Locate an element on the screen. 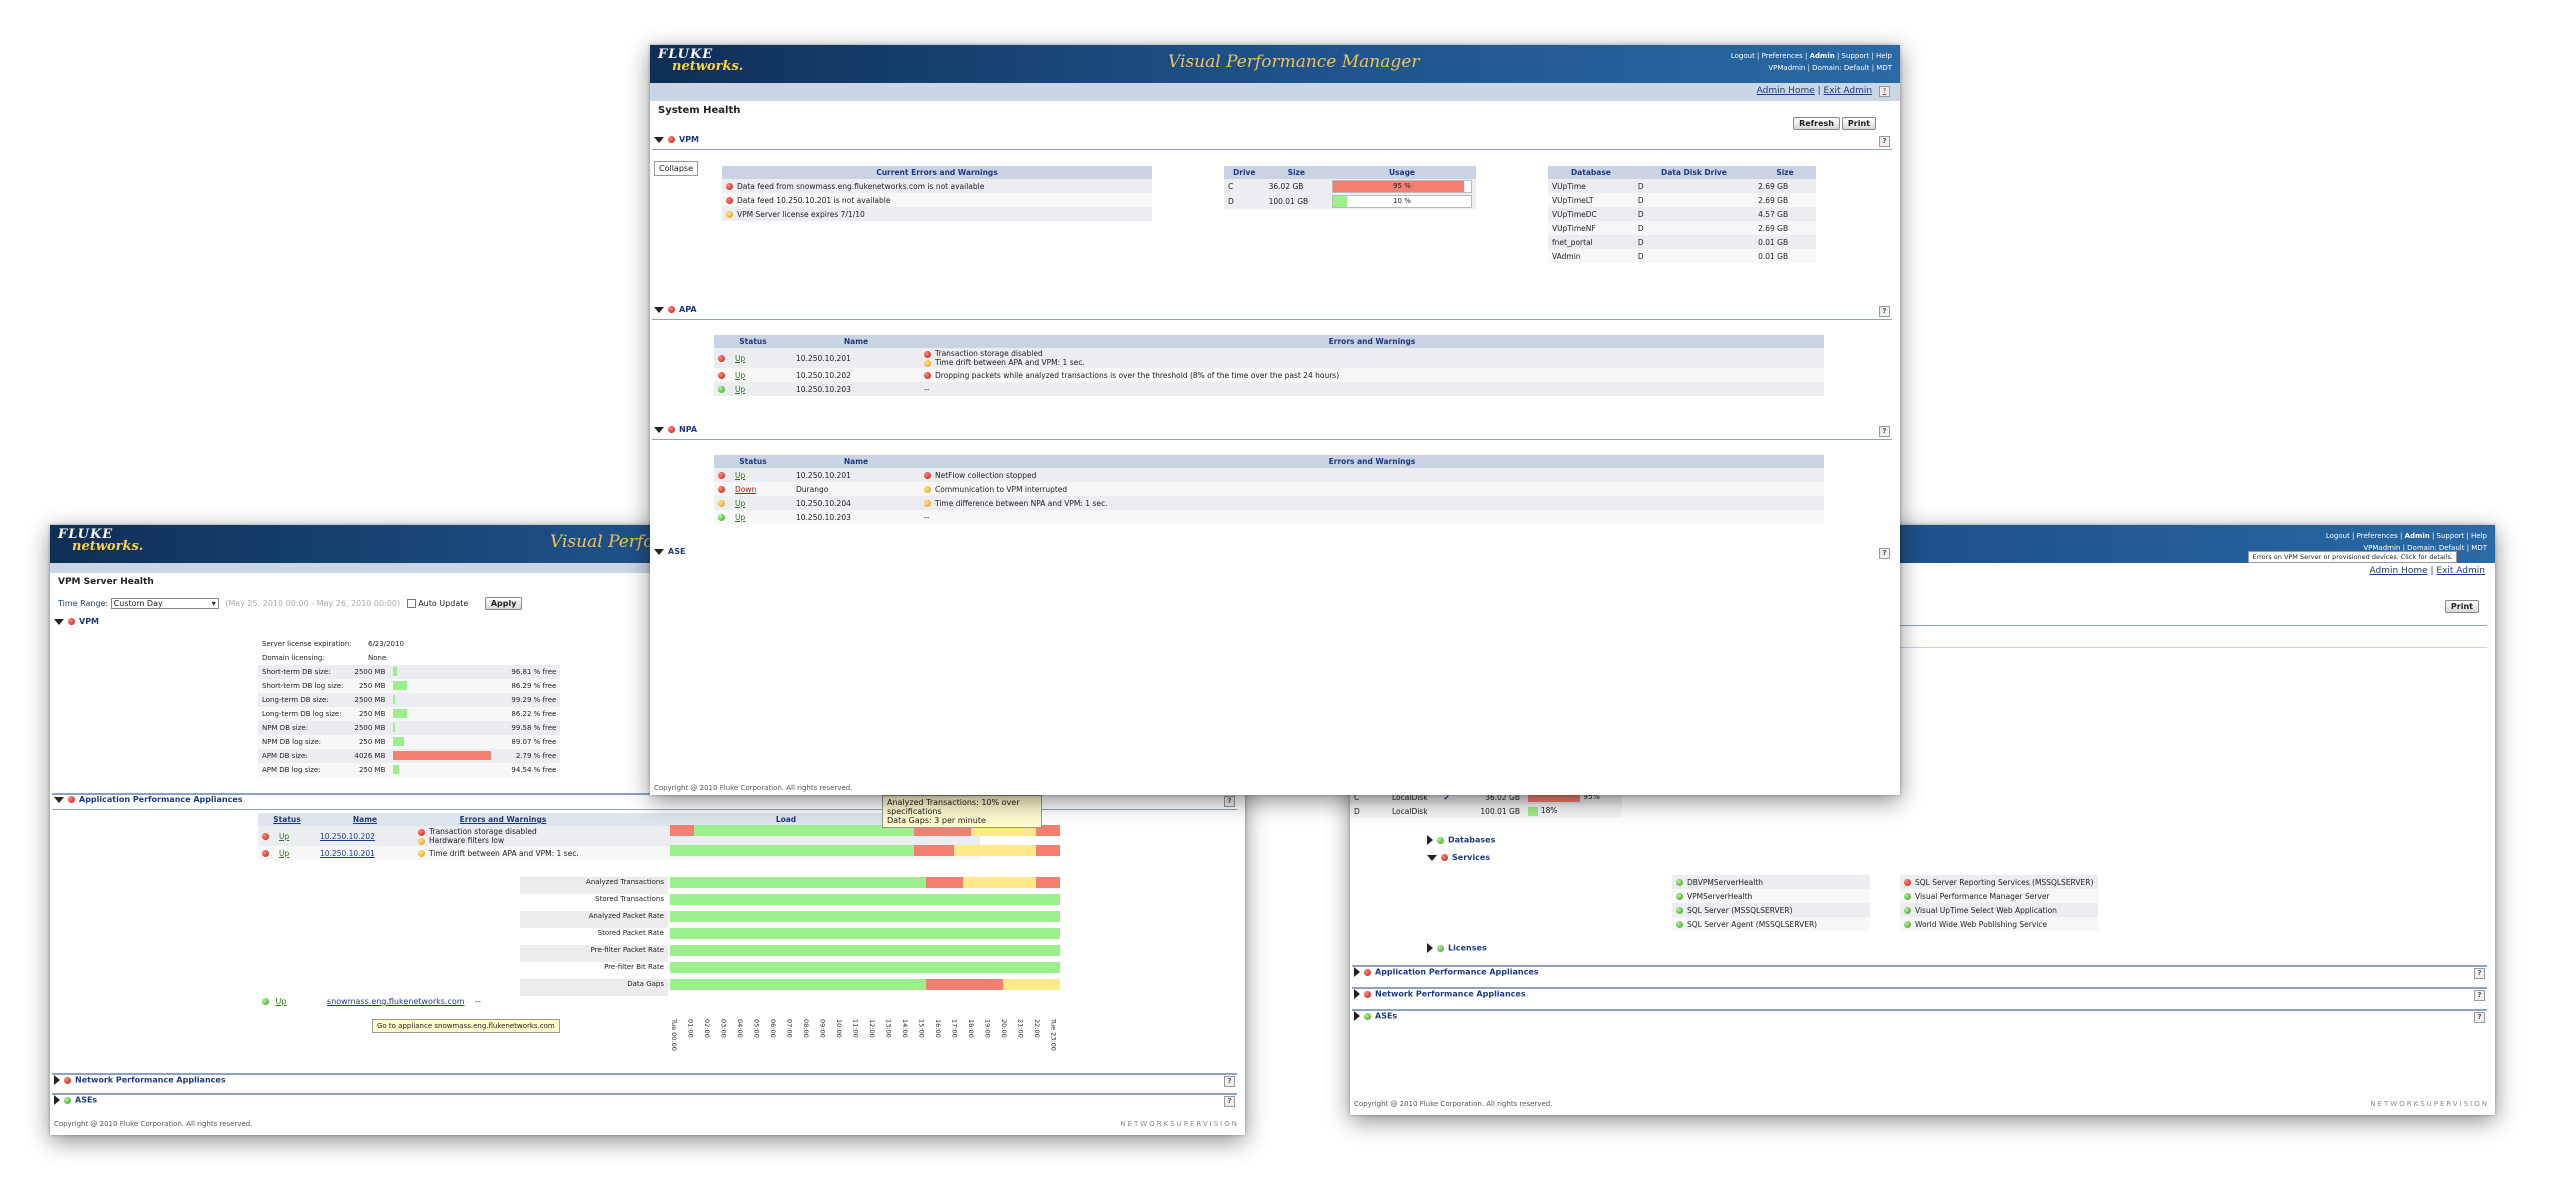 The width and height of the screenshot is (2550, 1200). field-label: Domain licensing: is located at coordinates (293, 658).